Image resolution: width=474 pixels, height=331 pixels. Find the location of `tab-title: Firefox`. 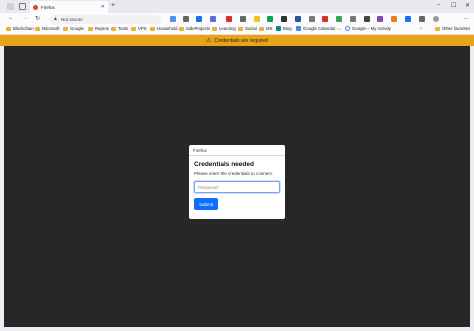

tab-title: Firefox is located at coordinates (48, 7).